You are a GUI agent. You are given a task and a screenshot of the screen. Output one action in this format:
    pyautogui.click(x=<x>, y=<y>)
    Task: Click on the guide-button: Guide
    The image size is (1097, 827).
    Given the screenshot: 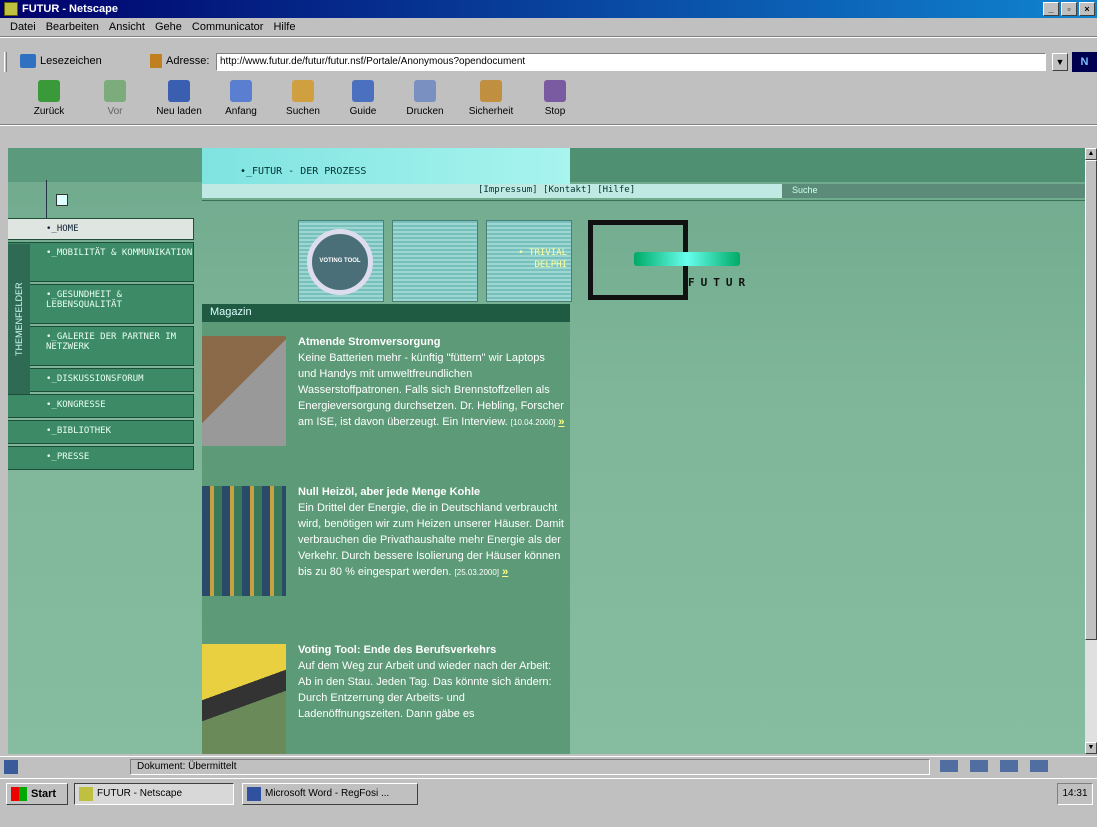 What is the action you would take?
    pyautogui.click(x=363, y=100)
    